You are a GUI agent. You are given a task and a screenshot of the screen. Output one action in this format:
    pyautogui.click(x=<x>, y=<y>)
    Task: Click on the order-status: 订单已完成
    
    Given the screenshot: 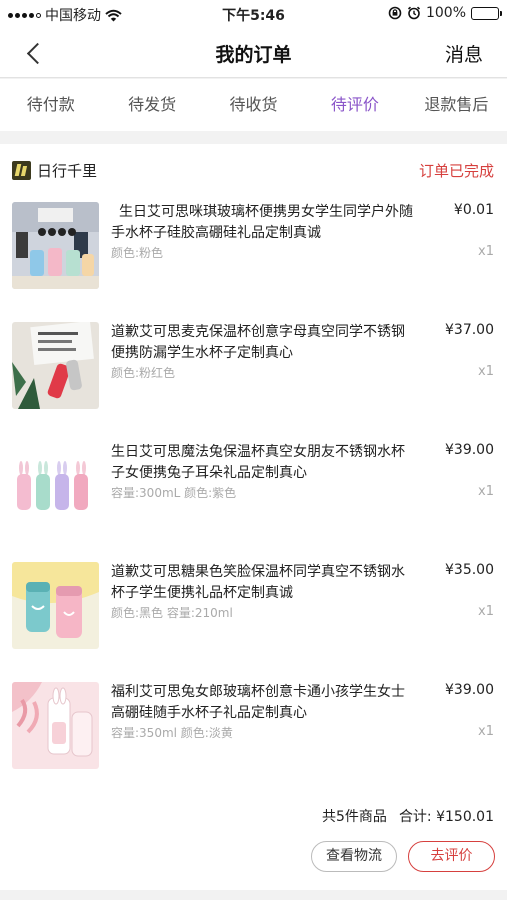 What is the action you would take?
    pyautogui.click(x=456, y=171)
    